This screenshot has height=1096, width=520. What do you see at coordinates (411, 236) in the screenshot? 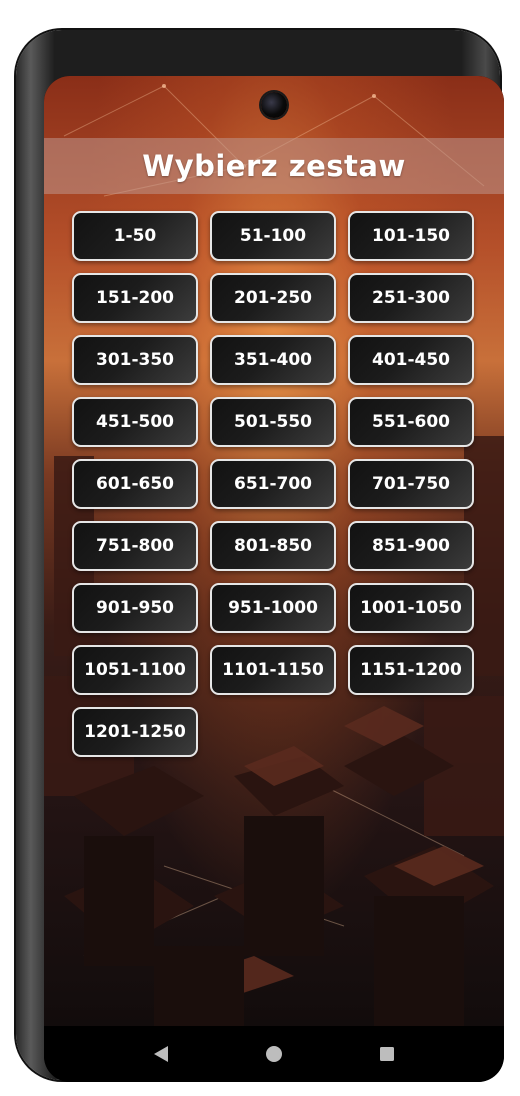
I see `set-button: 101-150` at bounding box center [411, 236].